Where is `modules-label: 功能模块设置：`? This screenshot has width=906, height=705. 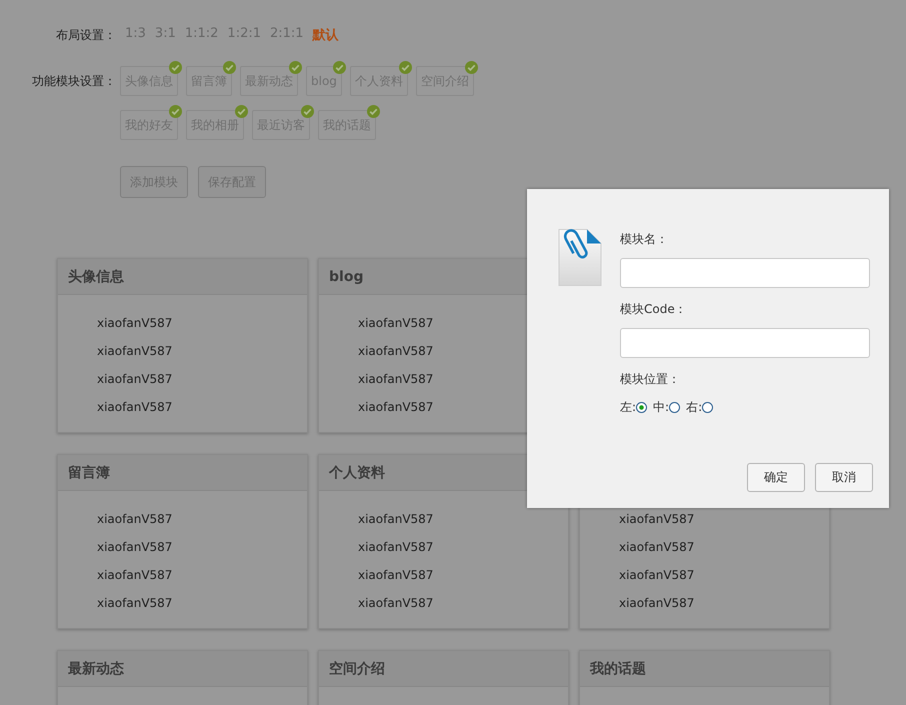 modules-label: 功能模块设置： is located at coordinates (73, 81).